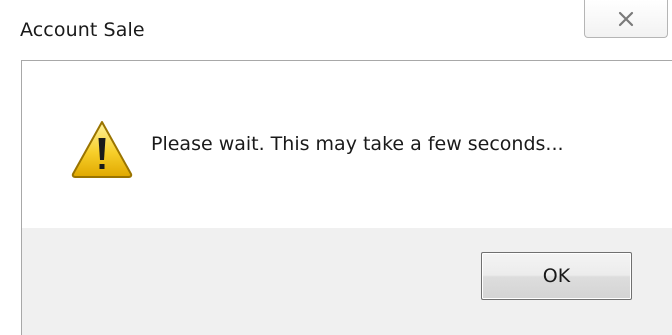 This screenshot has height=335, width=672. I want to click on ok-button: OK, so click(556, 276).